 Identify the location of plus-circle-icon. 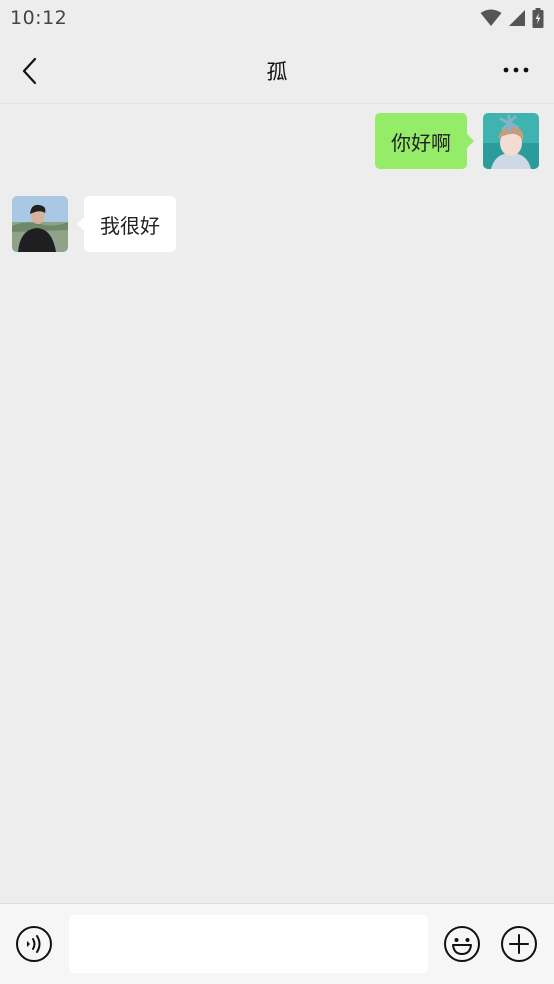
(519, 944).